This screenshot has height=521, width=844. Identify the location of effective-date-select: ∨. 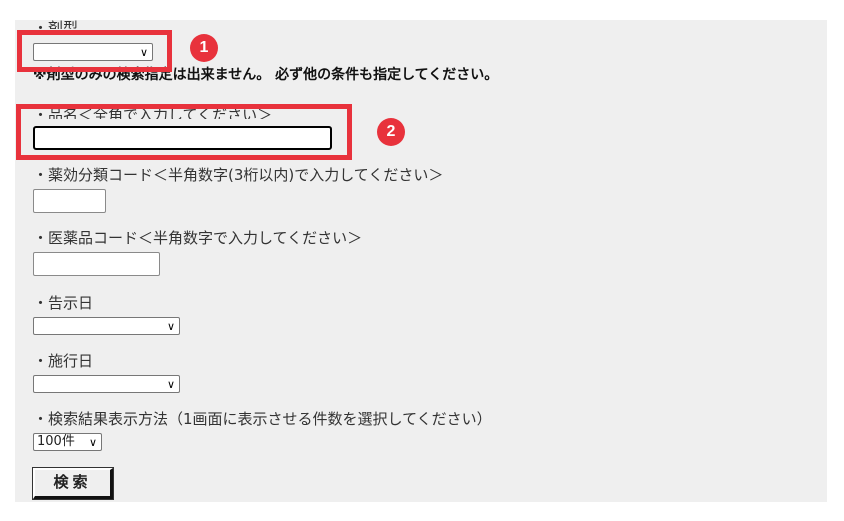
(106, 384).